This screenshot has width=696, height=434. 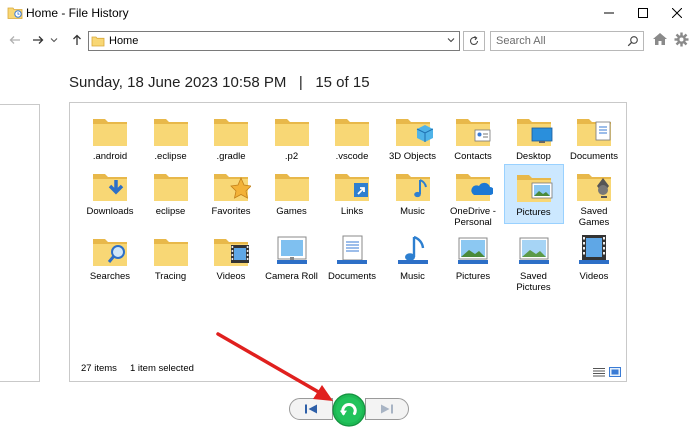 I want to click on settings-button, so click(x=681, y=42).